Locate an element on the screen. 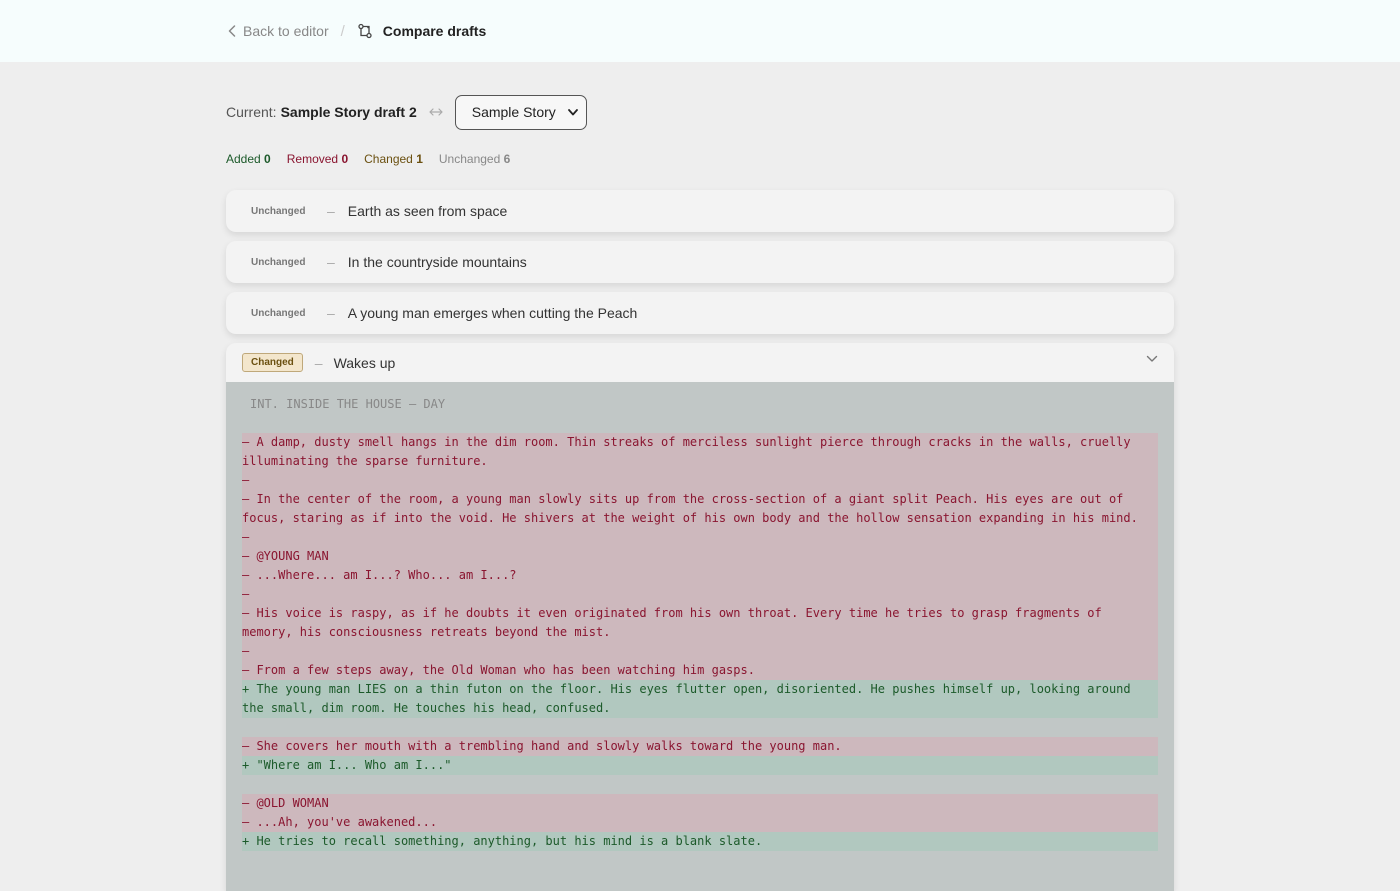  stat-removed: Removed 0 is located at coordinates (317, 159).